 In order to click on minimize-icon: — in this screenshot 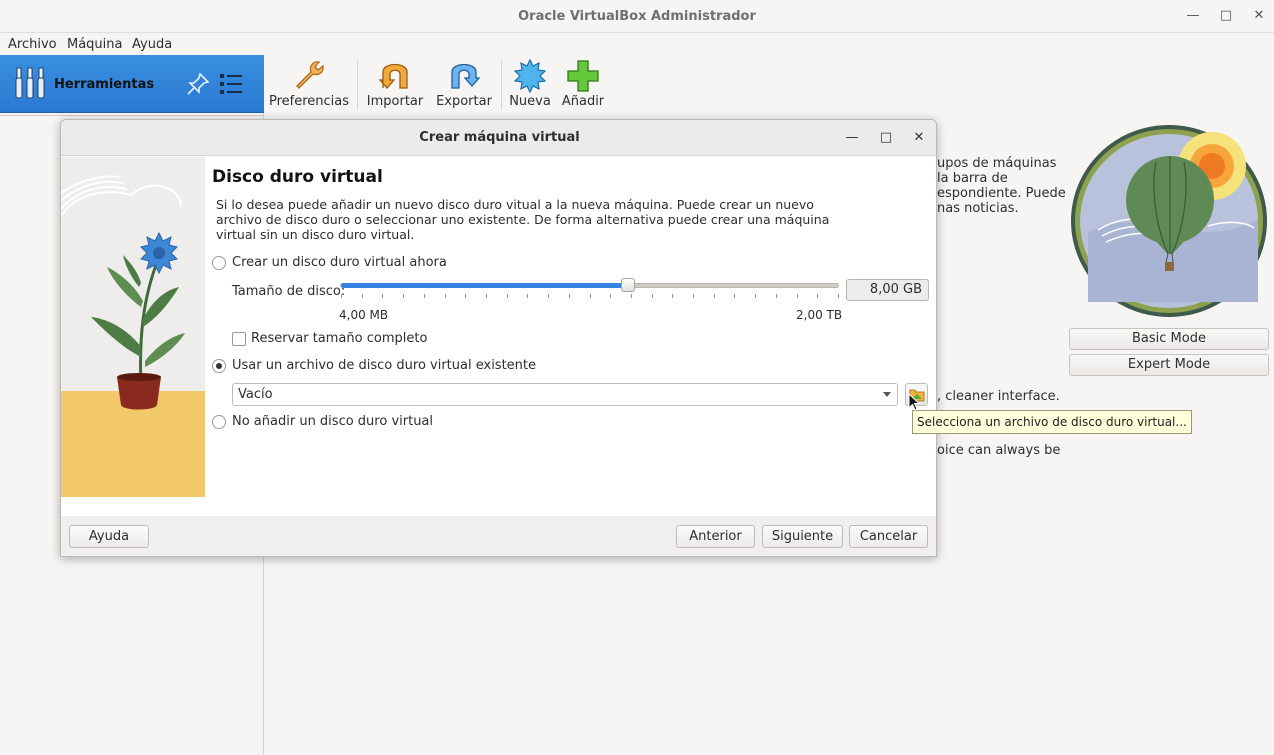, I will do `click(1193, 16)`.